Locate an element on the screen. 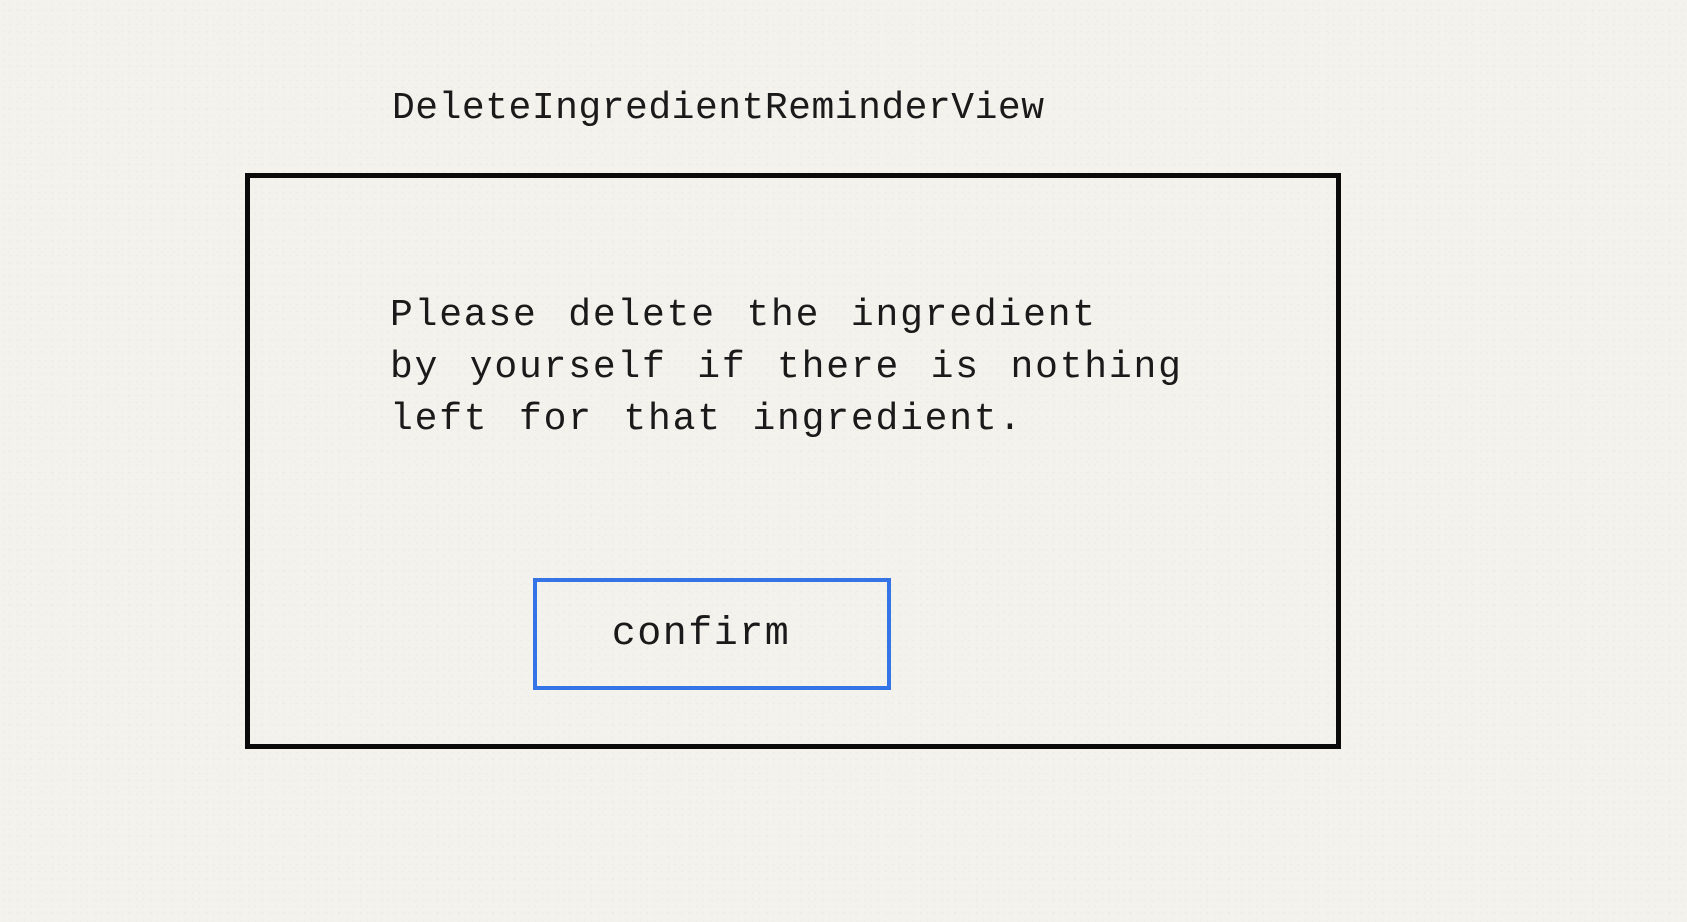 The height and width of the screenshot is (922, 1687). confirm-button: confirm is located at coordinates (712, 634).